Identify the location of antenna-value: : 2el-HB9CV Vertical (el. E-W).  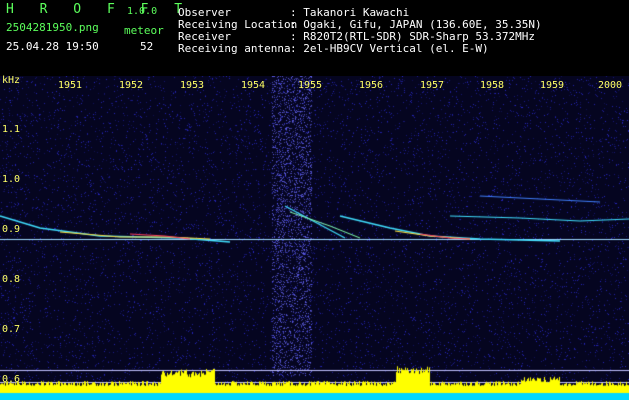
(389, 48).